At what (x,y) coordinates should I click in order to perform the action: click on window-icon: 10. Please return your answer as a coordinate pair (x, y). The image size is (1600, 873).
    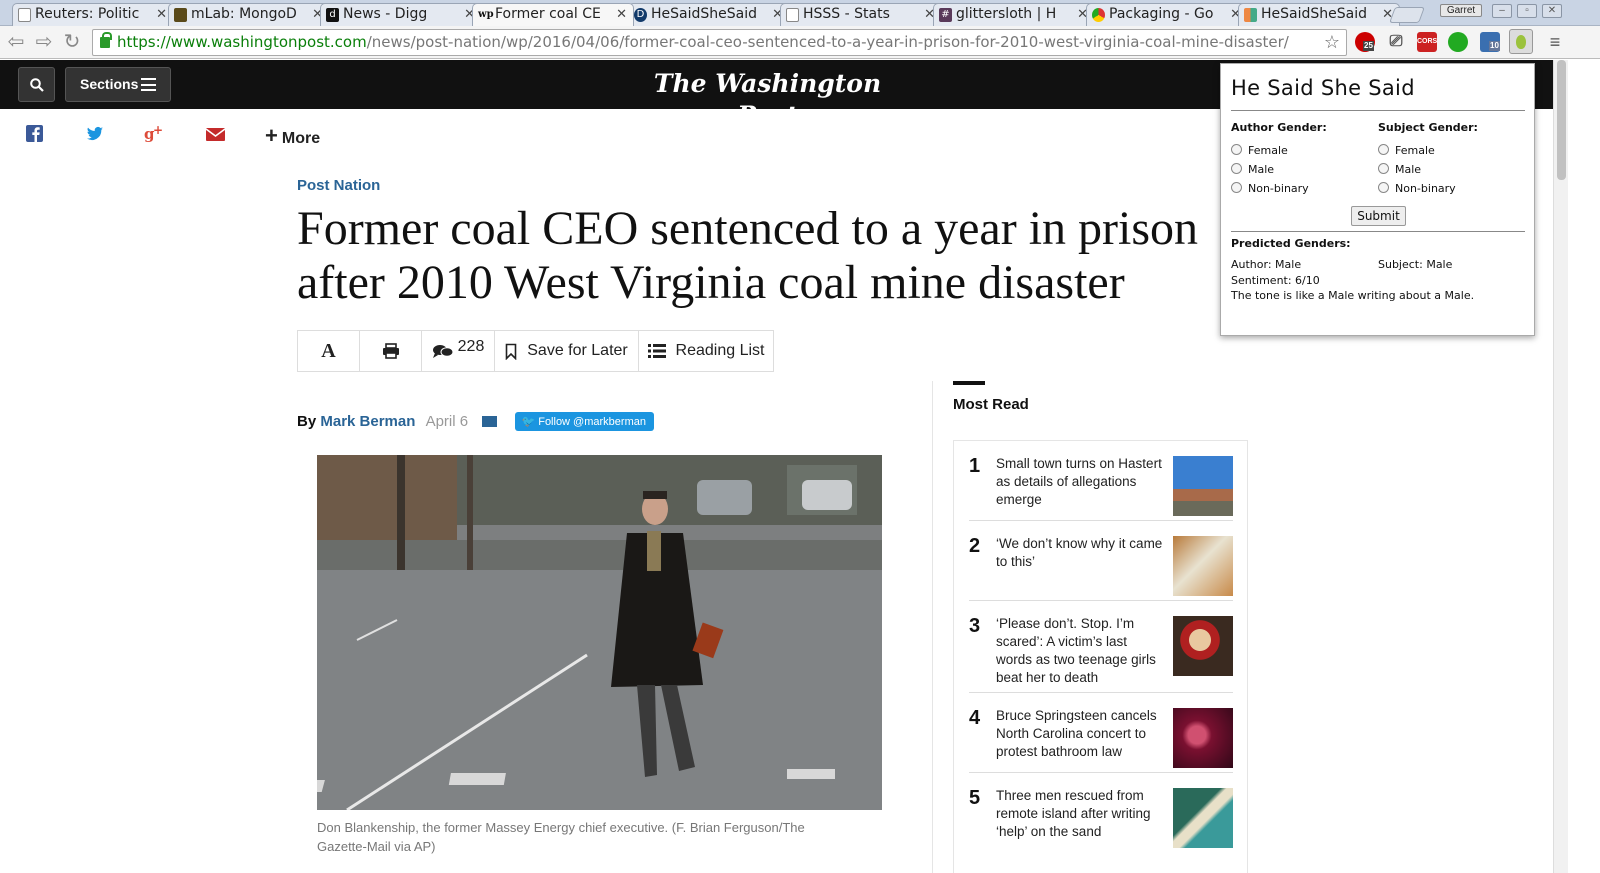
    Looking at the image, I should click on (1490, 42).